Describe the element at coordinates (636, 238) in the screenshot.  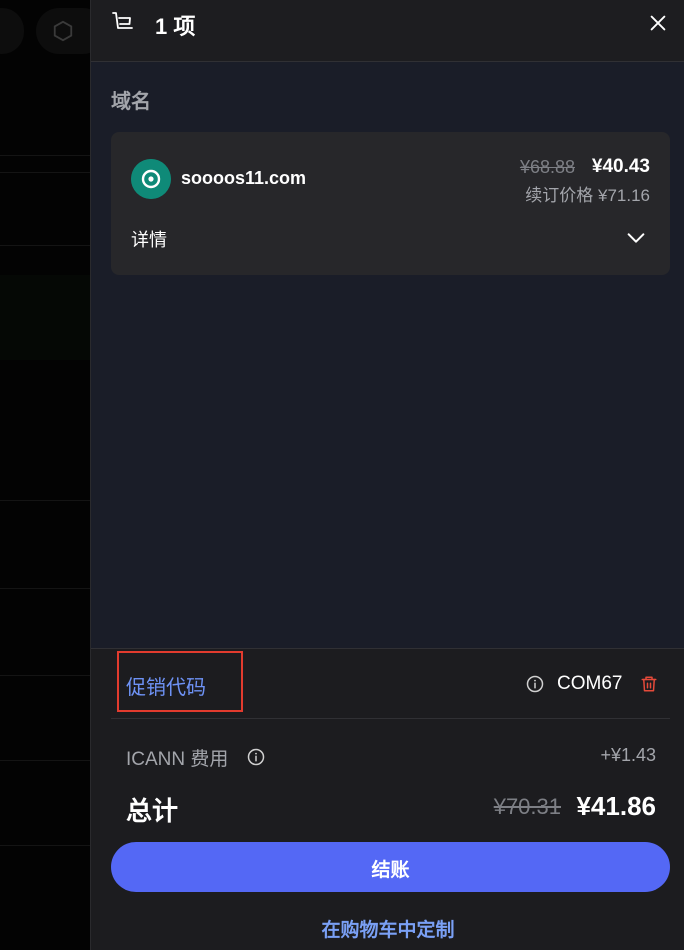
I see `chevron-down-icon` at that location.